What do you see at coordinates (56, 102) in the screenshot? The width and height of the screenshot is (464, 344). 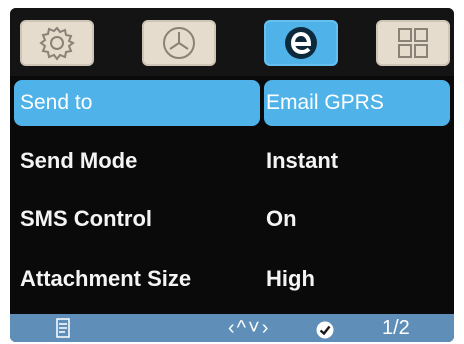 I see `row-label: Send to` at bounding box center [56, 102].